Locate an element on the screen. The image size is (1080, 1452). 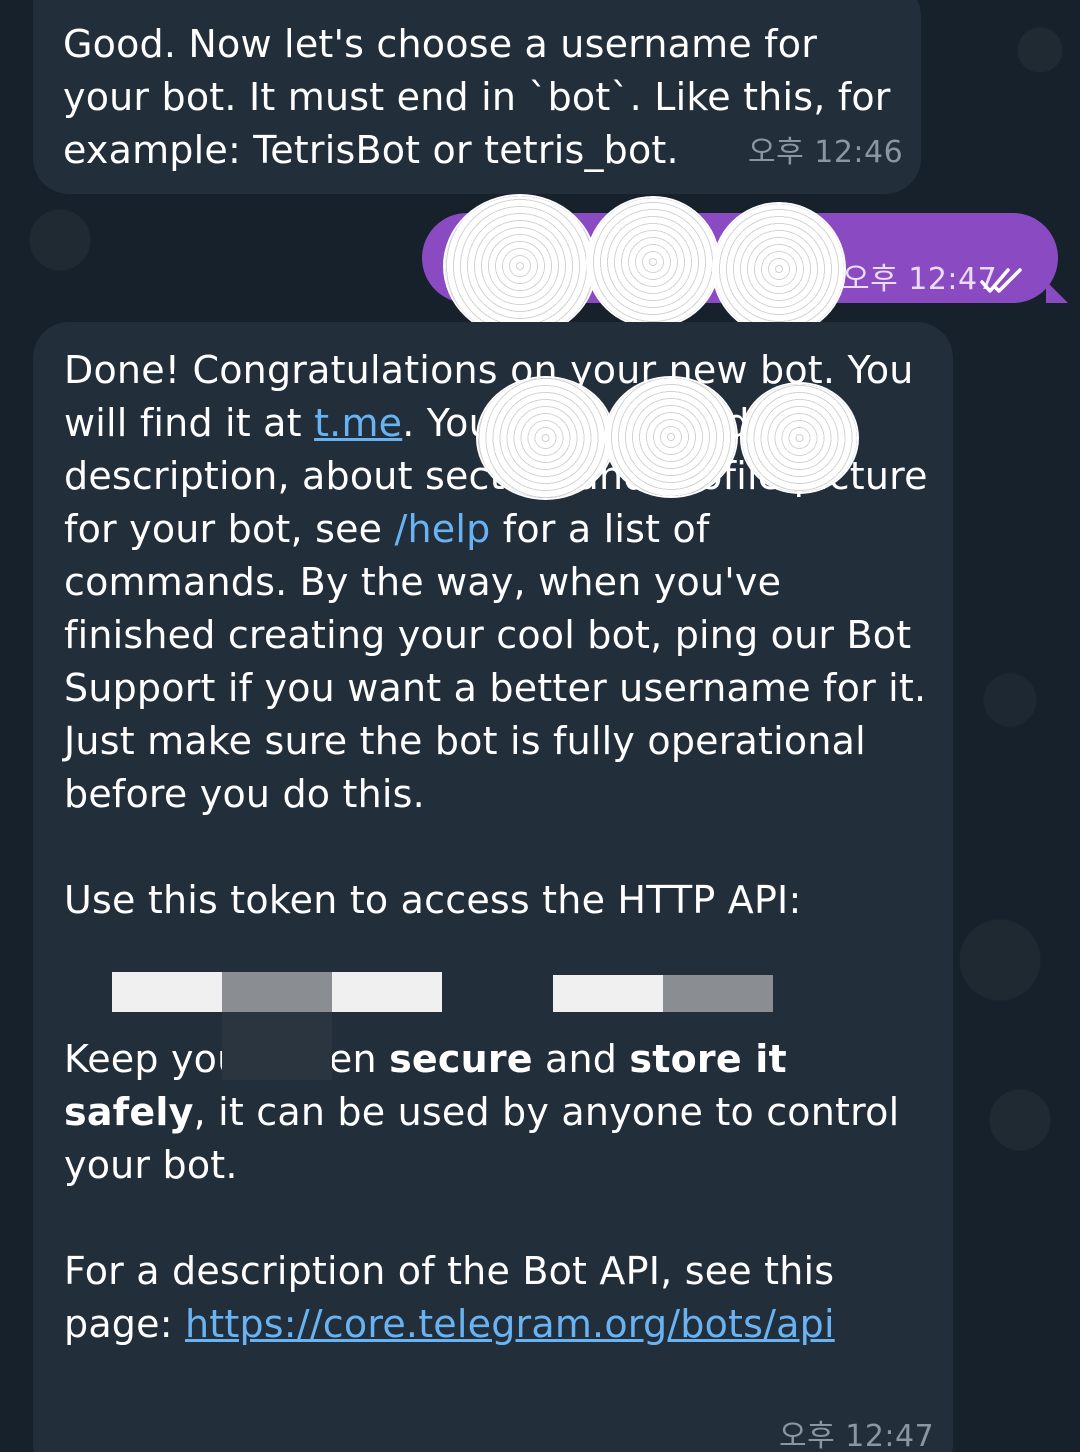
bot-link: t.me is located at coordinates (358, 423).